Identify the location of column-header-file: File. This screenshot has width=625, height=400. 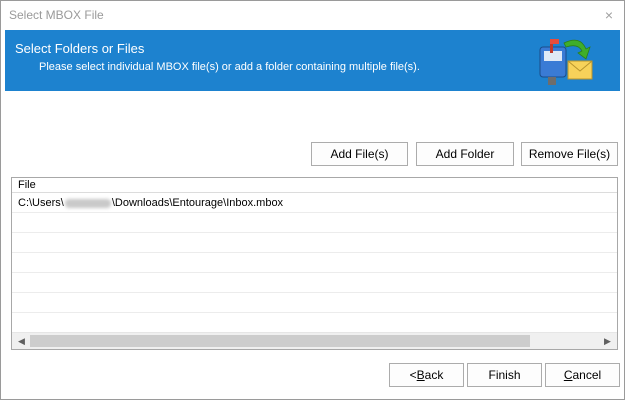
(314, 185).